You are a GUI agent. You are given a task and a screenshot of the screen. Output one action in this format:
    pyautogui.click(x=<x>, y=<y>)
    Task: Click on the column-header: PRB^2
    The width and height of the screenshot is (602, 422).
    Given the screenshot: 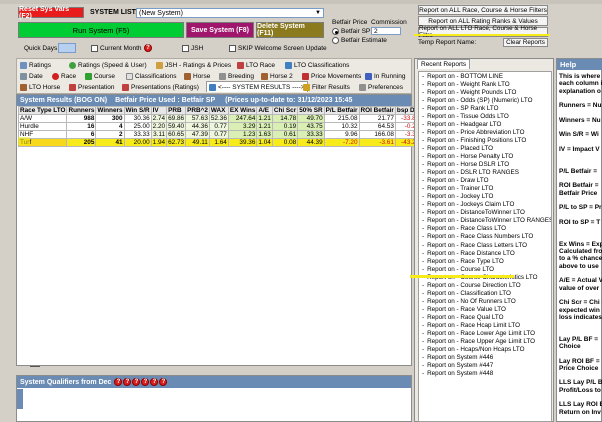 What is the action you would take?
    pyautogui.click(x=197, y=110)
    